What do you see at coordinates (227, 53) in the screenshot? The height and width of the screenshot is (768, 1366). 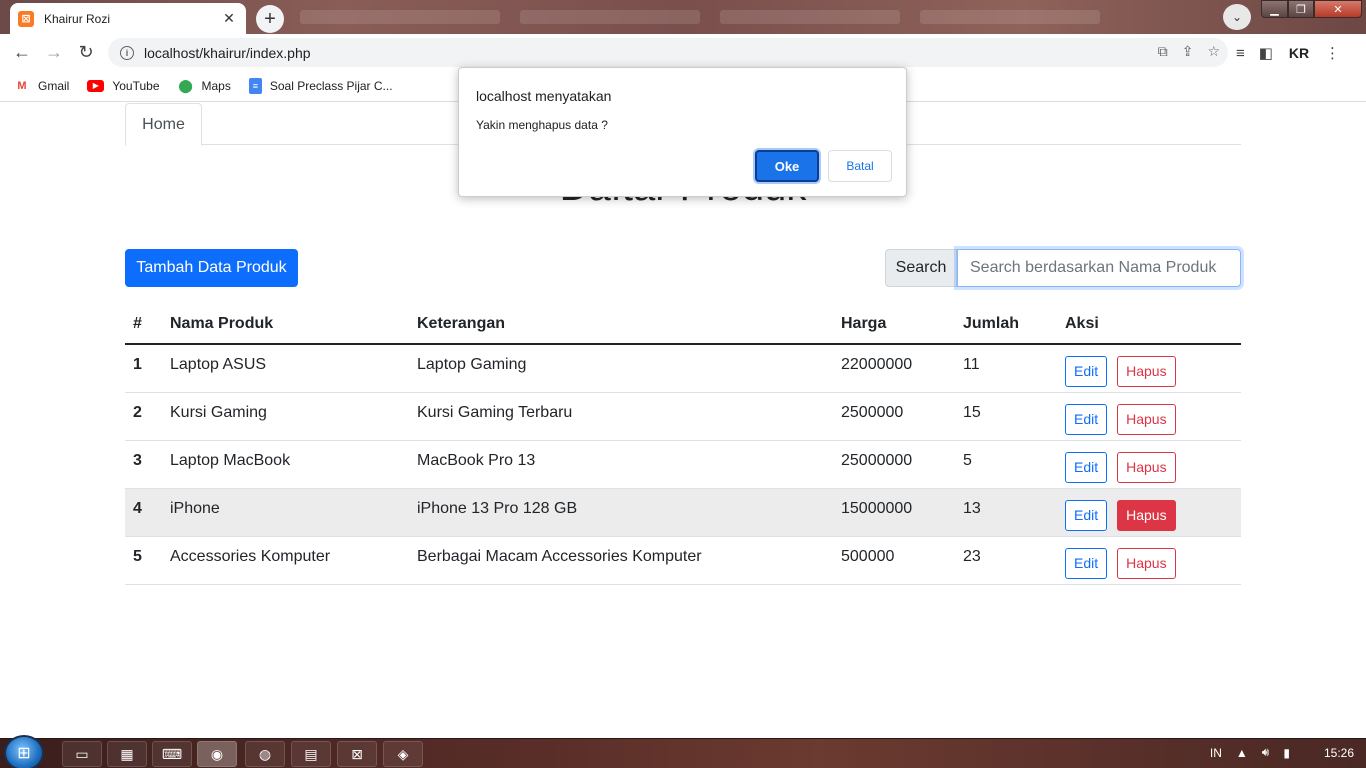 I see `url-text: localhost/khairur/index.php` at bounding box center [227, 53].